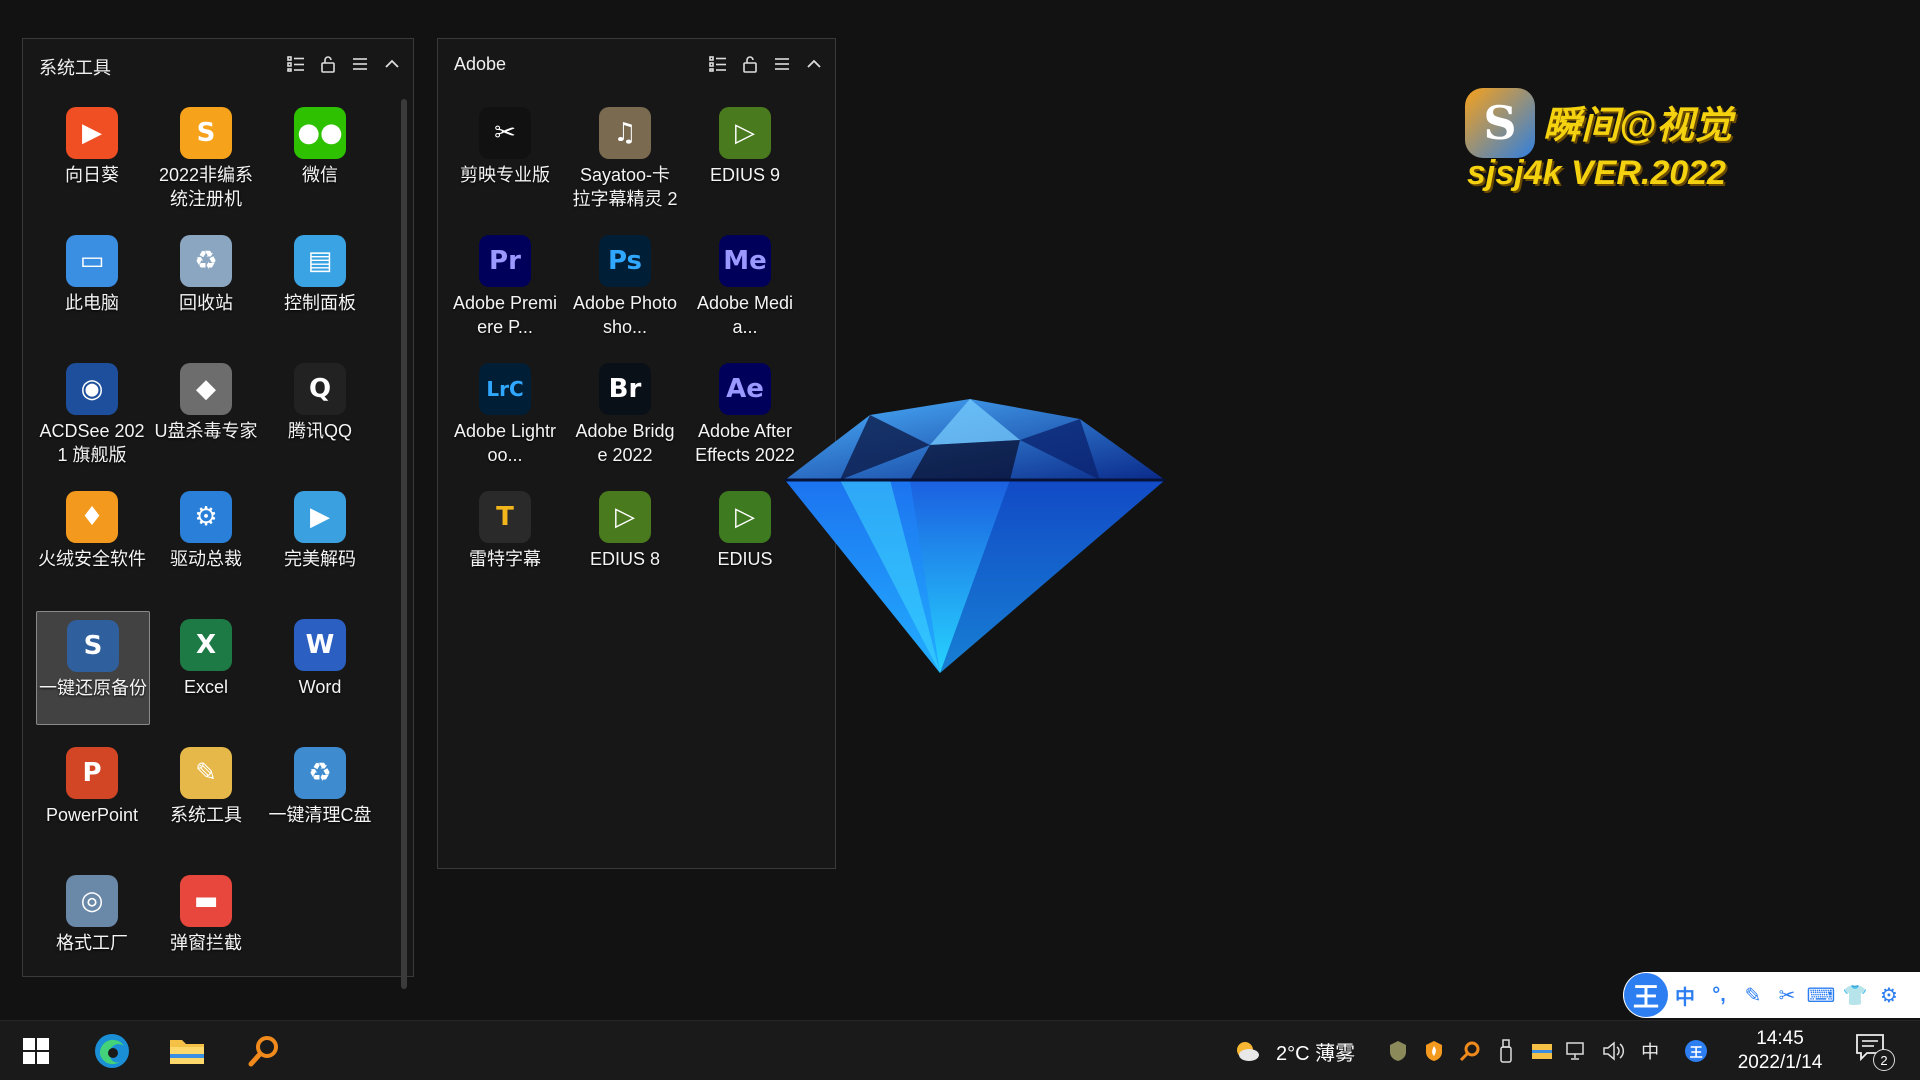  What do you see at coordinates (320, 411) in the screenshot?
I see `desktop-shortcut: Q 腾讯QQ` at bounding box center [320, 411].